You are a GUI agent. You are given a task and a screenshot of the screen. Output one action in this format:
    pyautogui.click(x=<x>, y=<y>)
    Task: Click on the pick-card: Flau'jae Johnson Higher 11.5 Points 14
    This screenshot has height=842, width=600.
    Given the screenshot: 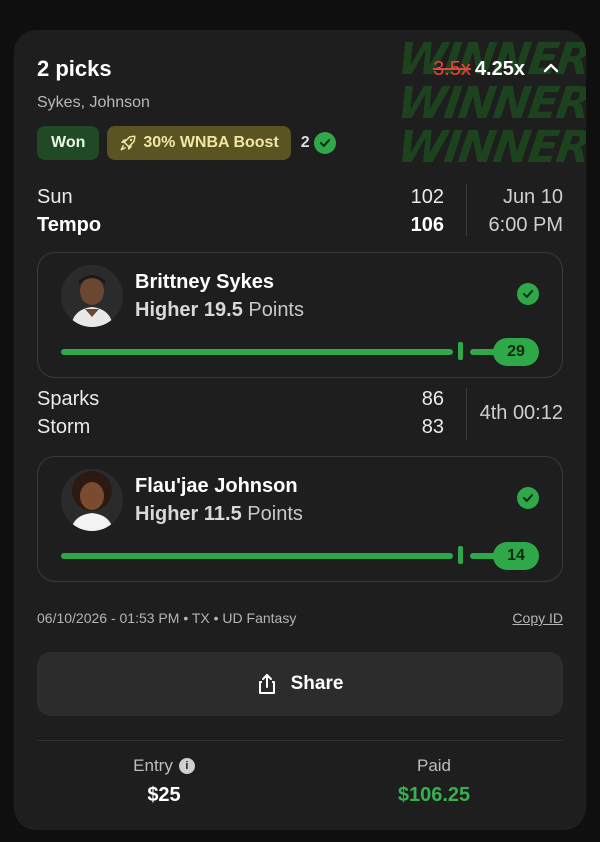 What is the action you would take?
    pyautogui.click(x=300, y=519)
    